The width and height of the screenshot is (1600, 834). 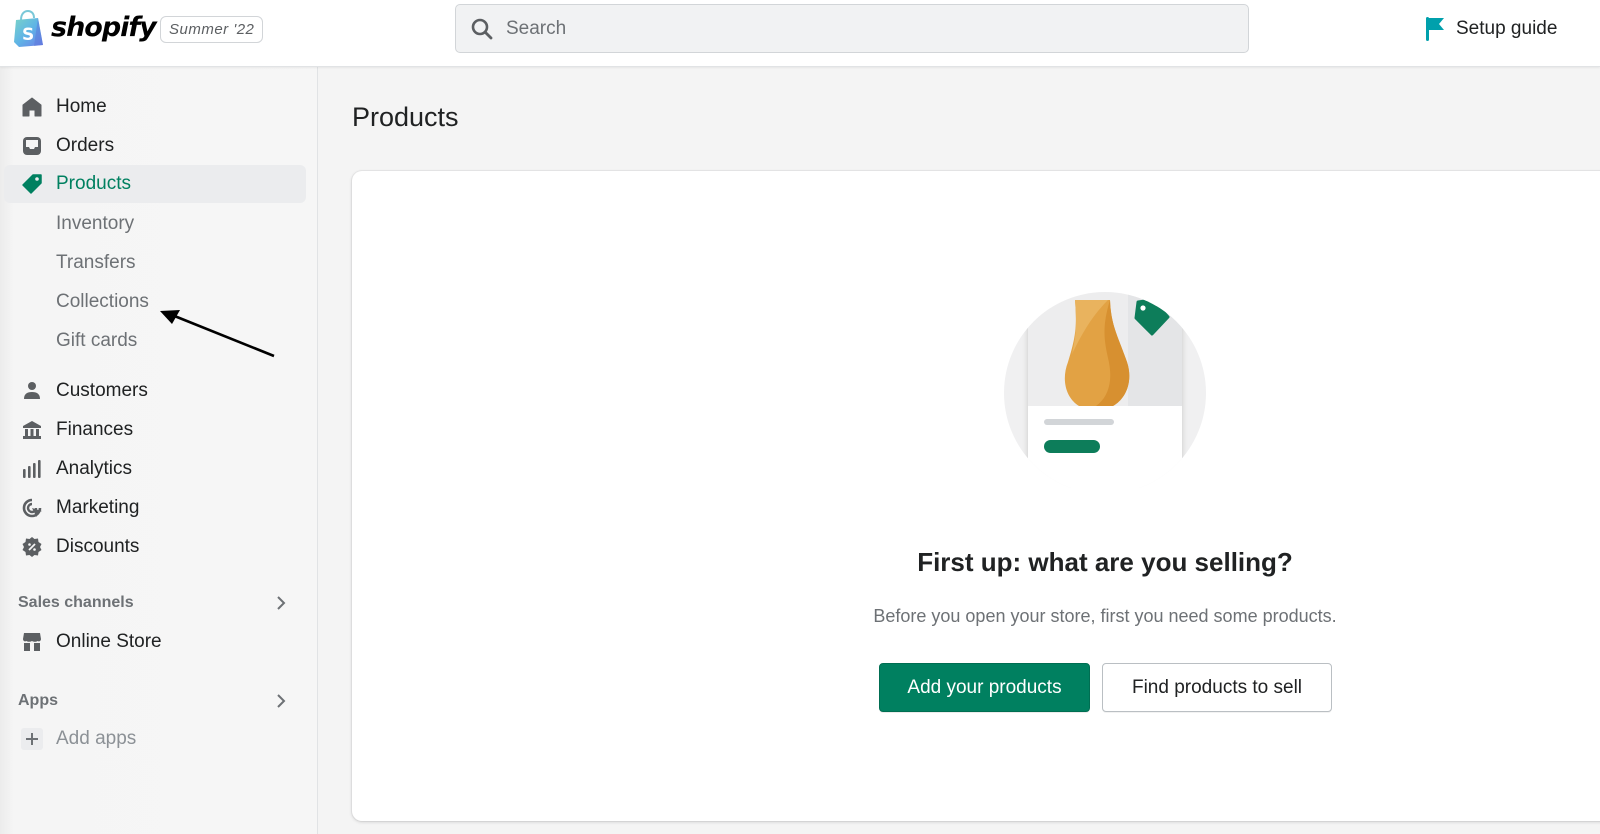 What do you see at coordinates (482, 28) in the screenshot?
I see `search-icon` at bounding box center [482, 28].